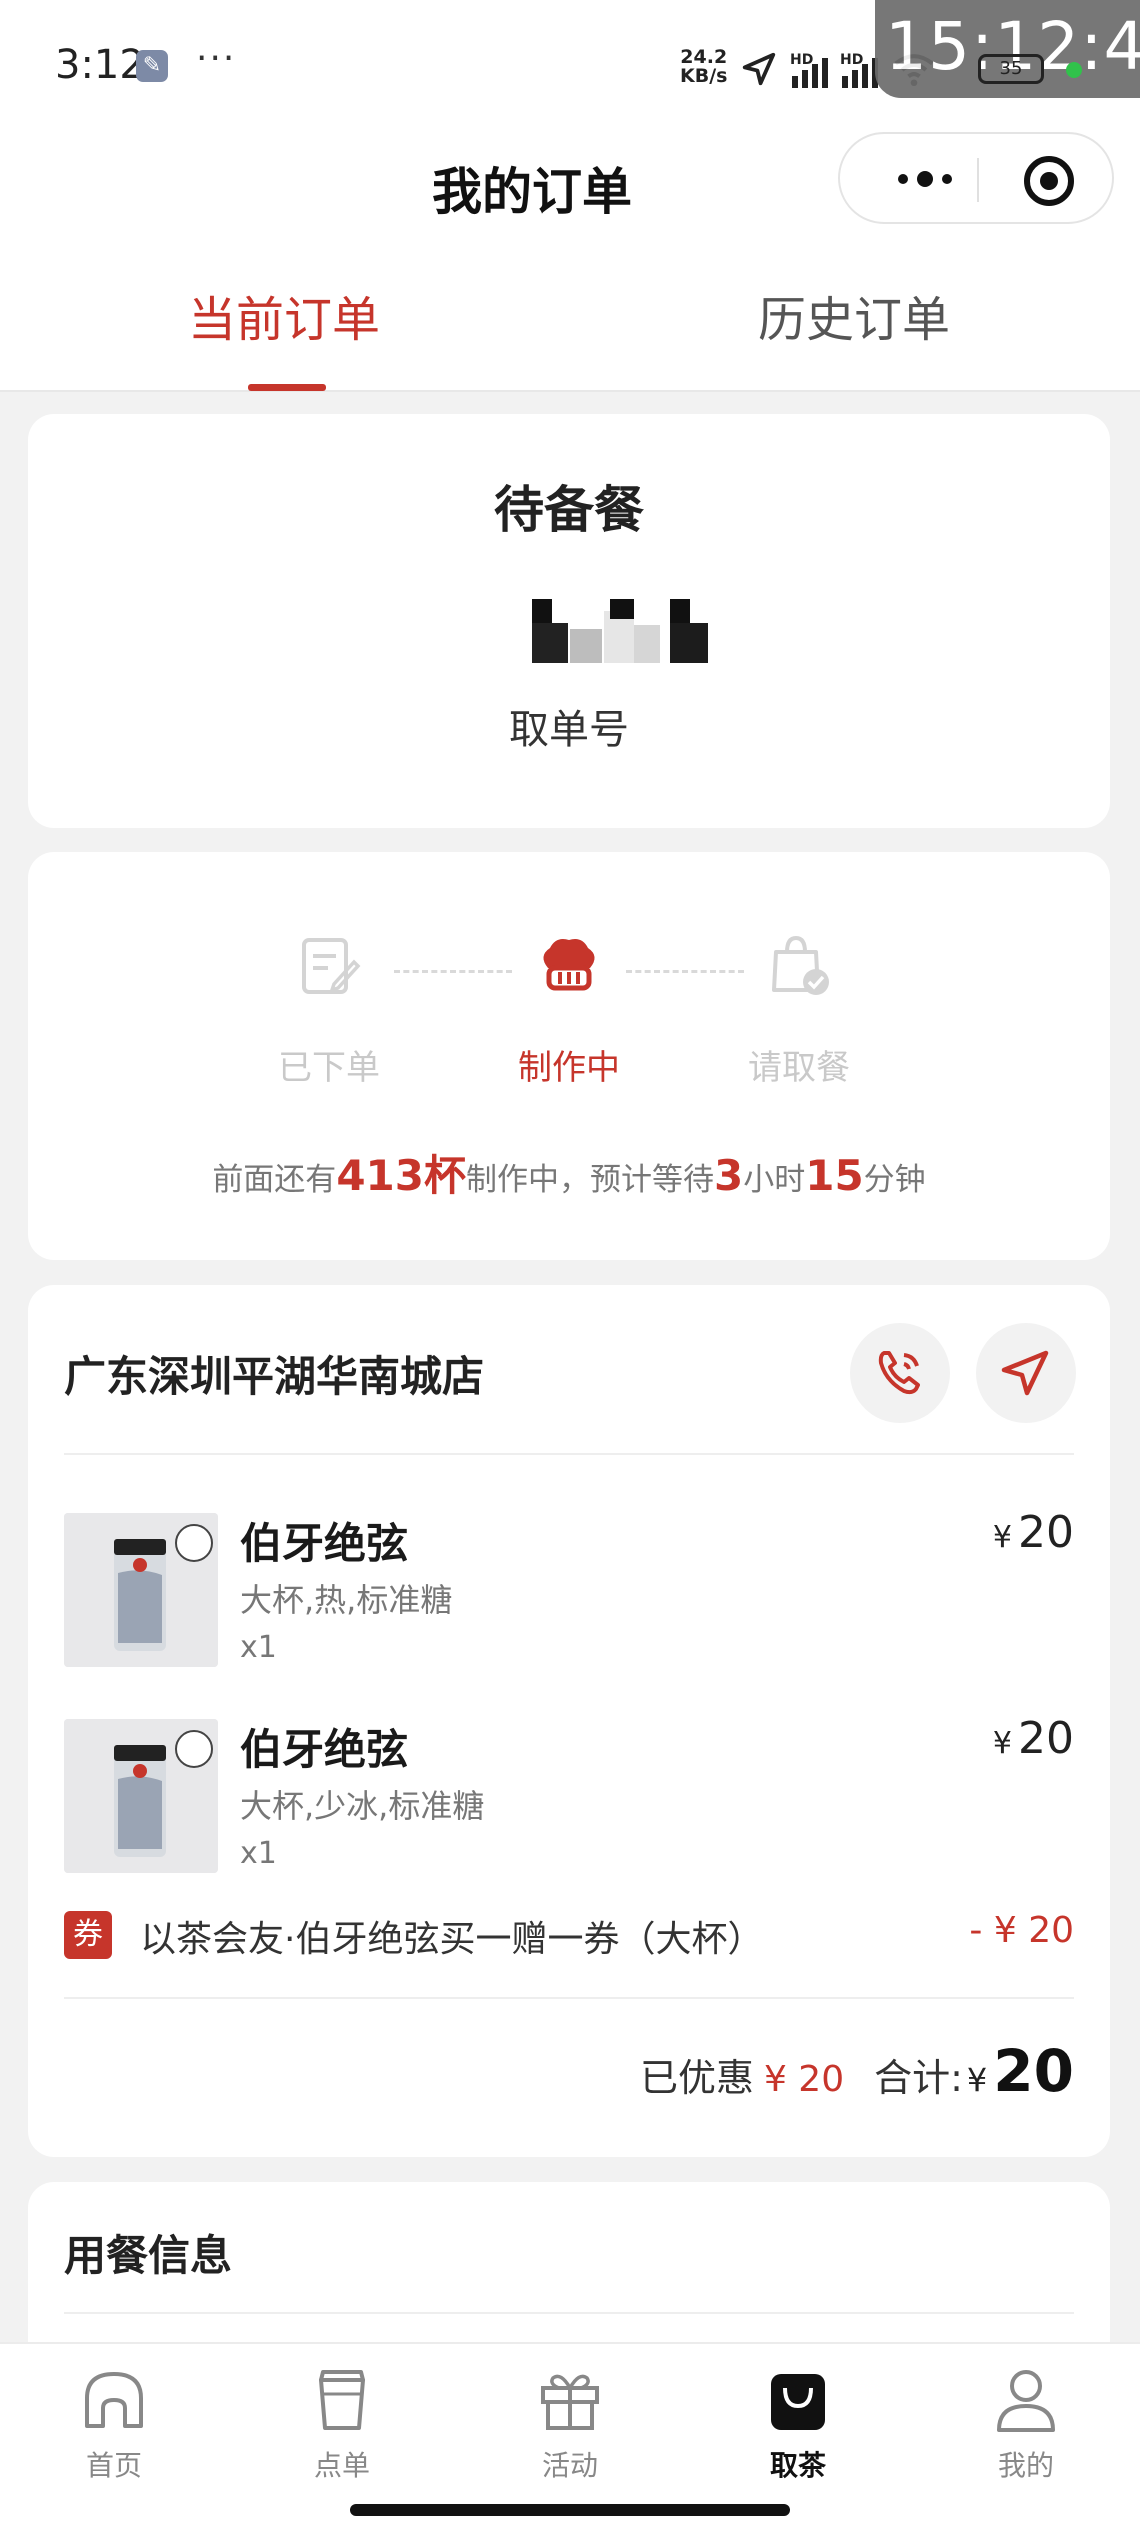  I want to click on tabbar-pickup: 取茶, so click(798, 2424).